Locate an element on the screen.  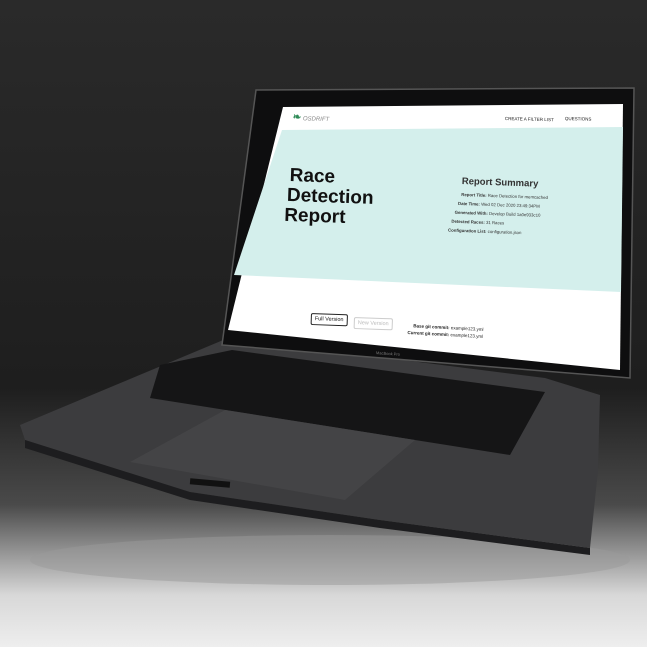
hero-title: Race Detection Report is located at coordinates (329, 197).